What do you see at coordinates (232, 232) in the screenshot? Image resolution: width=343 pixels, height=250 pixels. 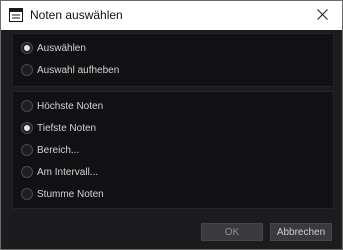 I see `ok-button: OK` at bounding box center [232, 232].